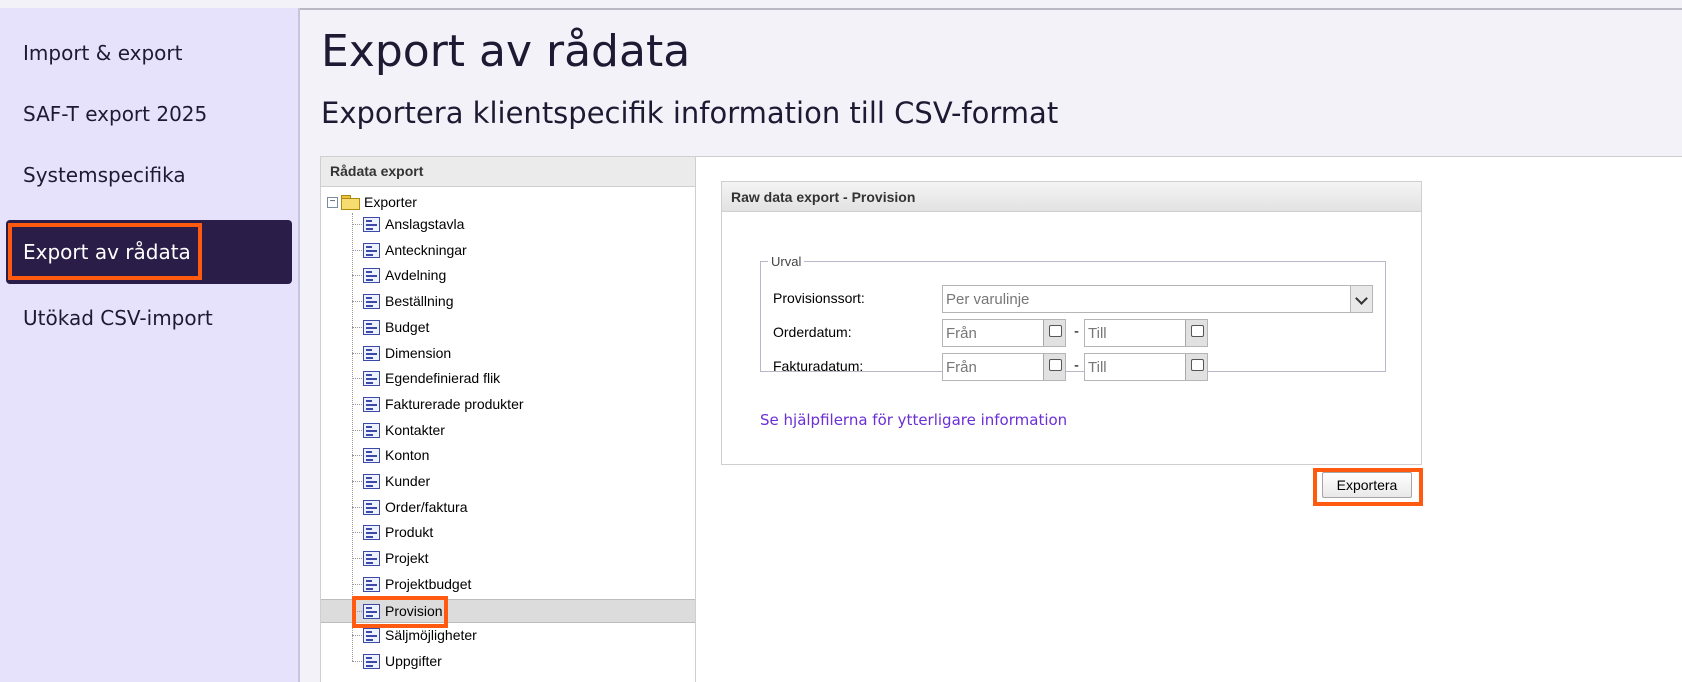  What do you see at coordinates (390, 202) in the screenshot?
I see `tree-root-label: Exporter` at bounding box center [390, 202].